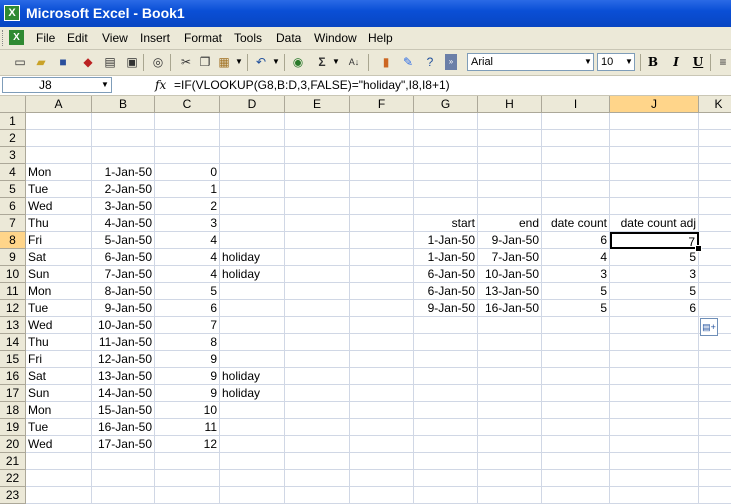 The width and height of the screenshot is (731, 504). Describe the element at coordinates (59, 410) in the screenshot. I see `cell-a18: Mon` at that location.